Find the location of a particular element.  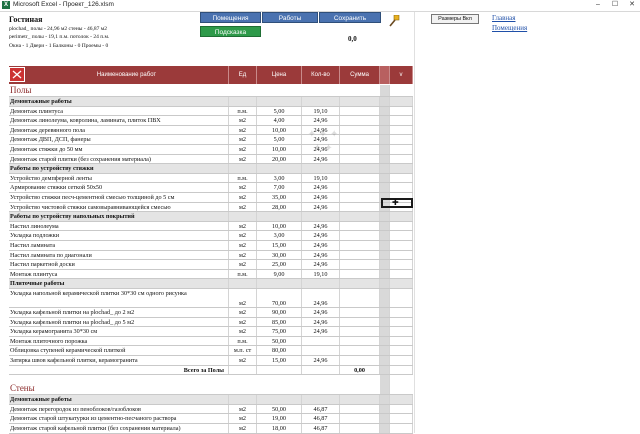

work-name-cell is located at coordinates (119, 379).